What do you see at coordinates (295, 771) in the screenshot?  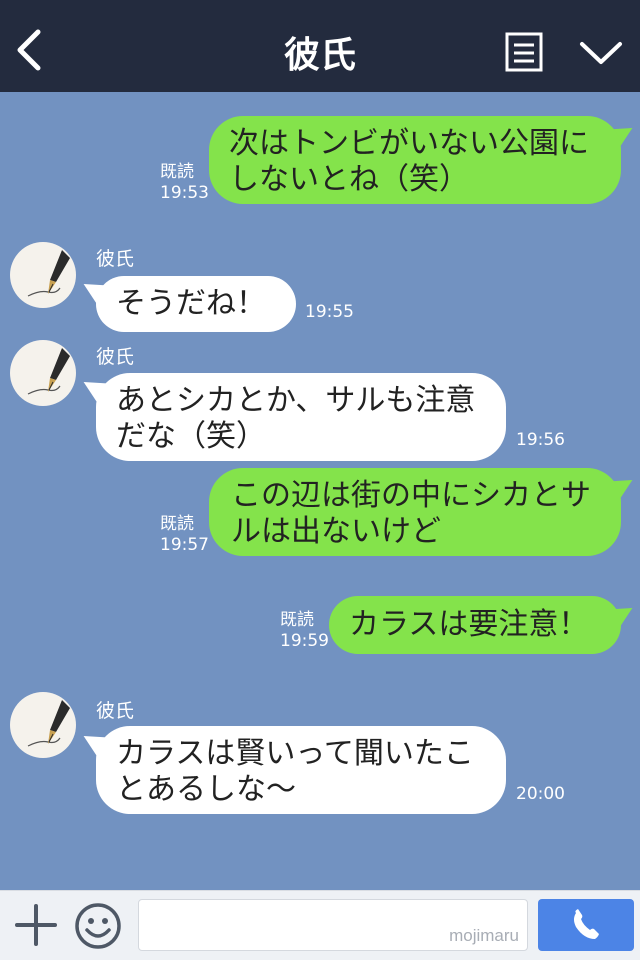 I see `message-text: カラスは賢いって聞いたこ とあるしな〜` at bounding box center [295, 771].